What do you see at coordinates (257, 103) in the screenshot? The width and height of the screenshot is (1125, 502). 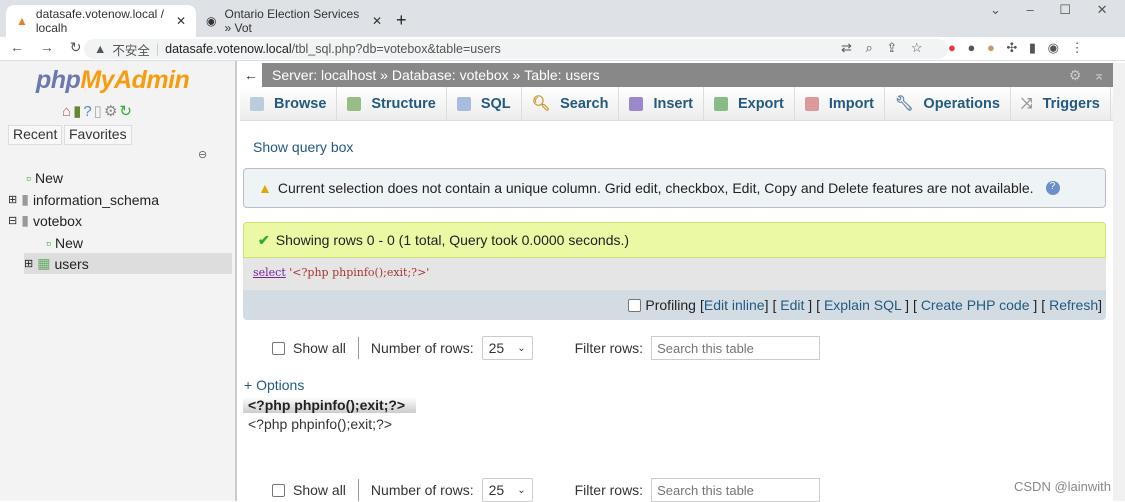 I see `browse-icon` at bounding box center [257, 103].